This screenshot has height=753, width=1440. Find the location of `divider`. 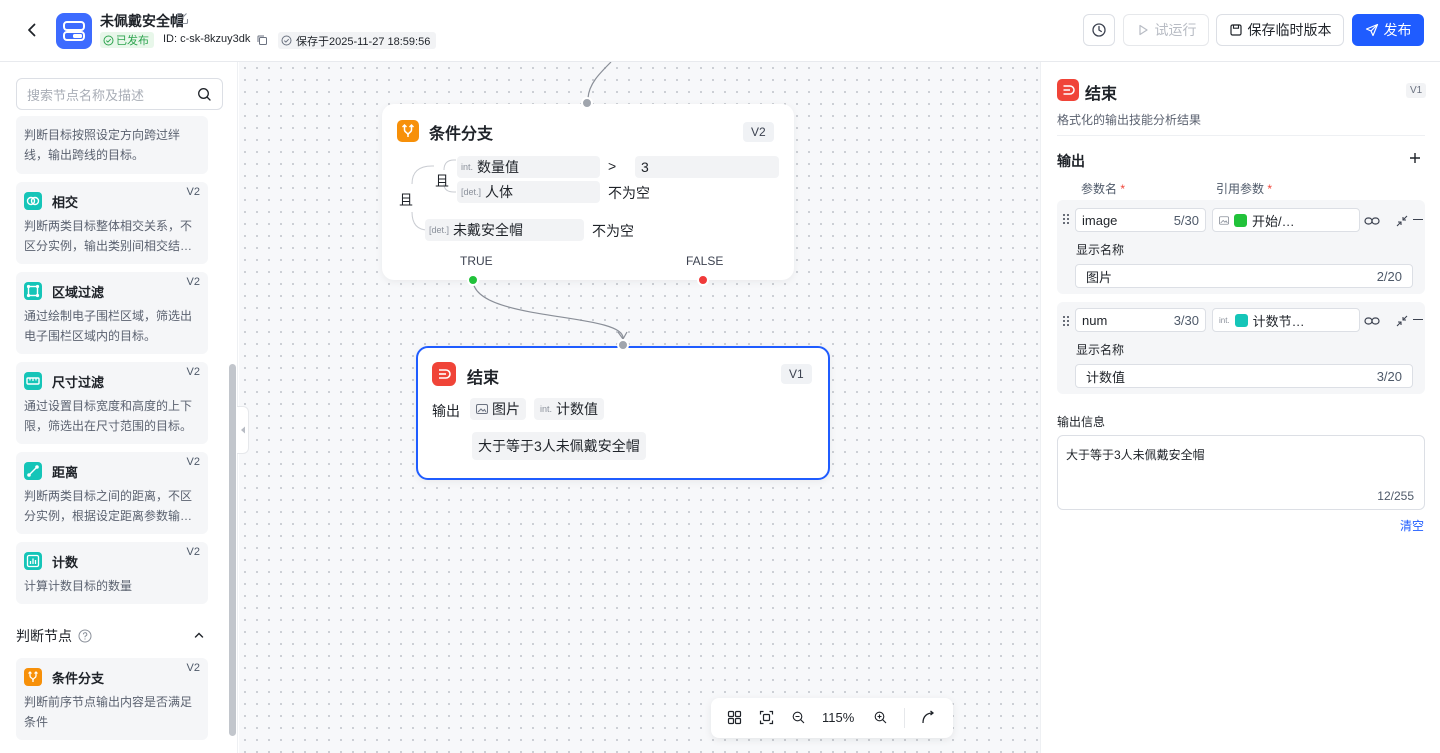

divider is located at coordinates (1241, 135).